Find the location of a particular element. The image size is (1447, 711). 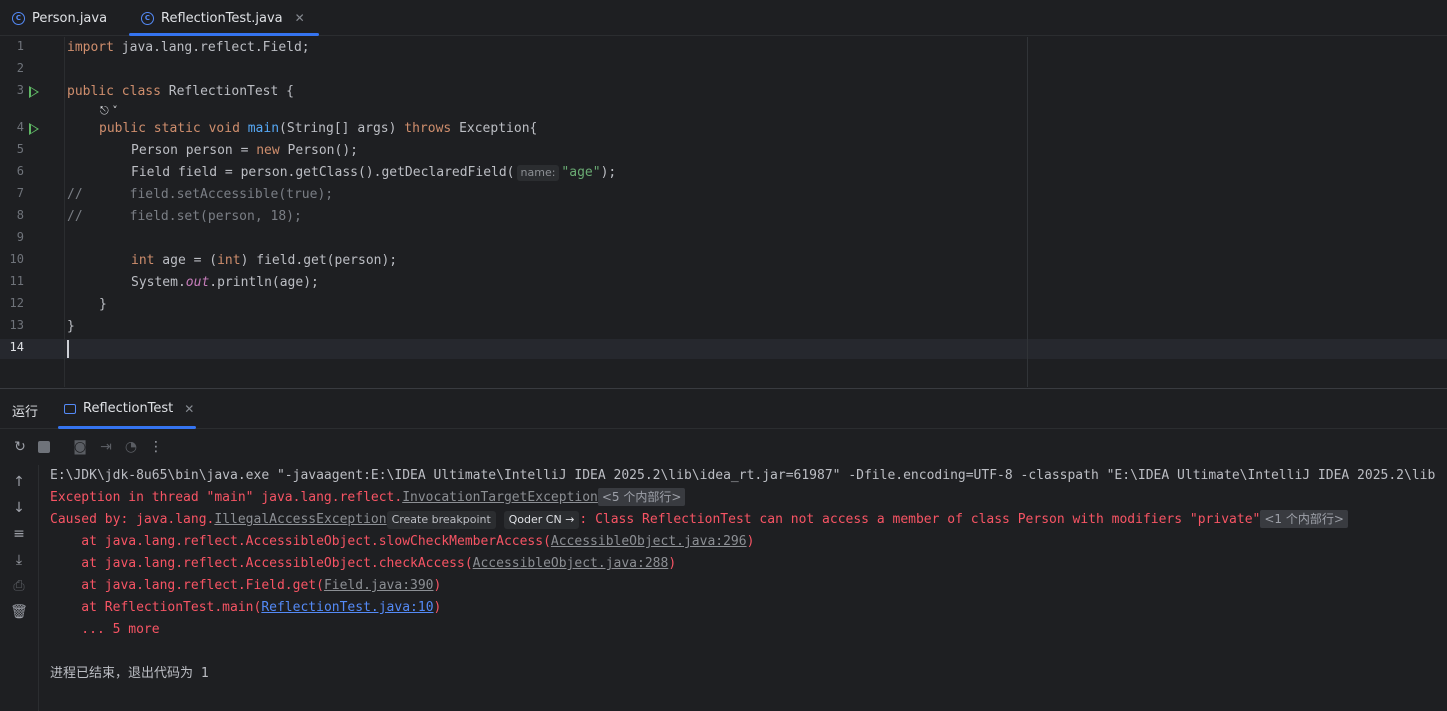

right-margin-guide is located at coordinates (1027, 212).